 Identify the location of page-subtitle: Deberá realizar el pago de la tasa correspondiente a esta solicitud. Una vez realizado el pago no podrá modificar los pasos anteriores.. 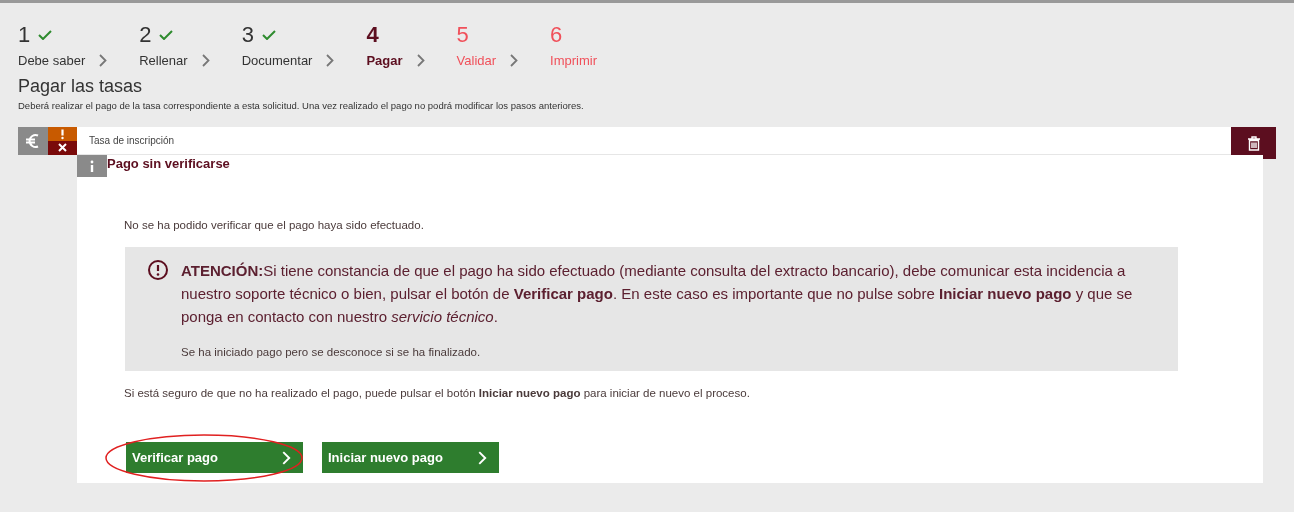
(301, 106).